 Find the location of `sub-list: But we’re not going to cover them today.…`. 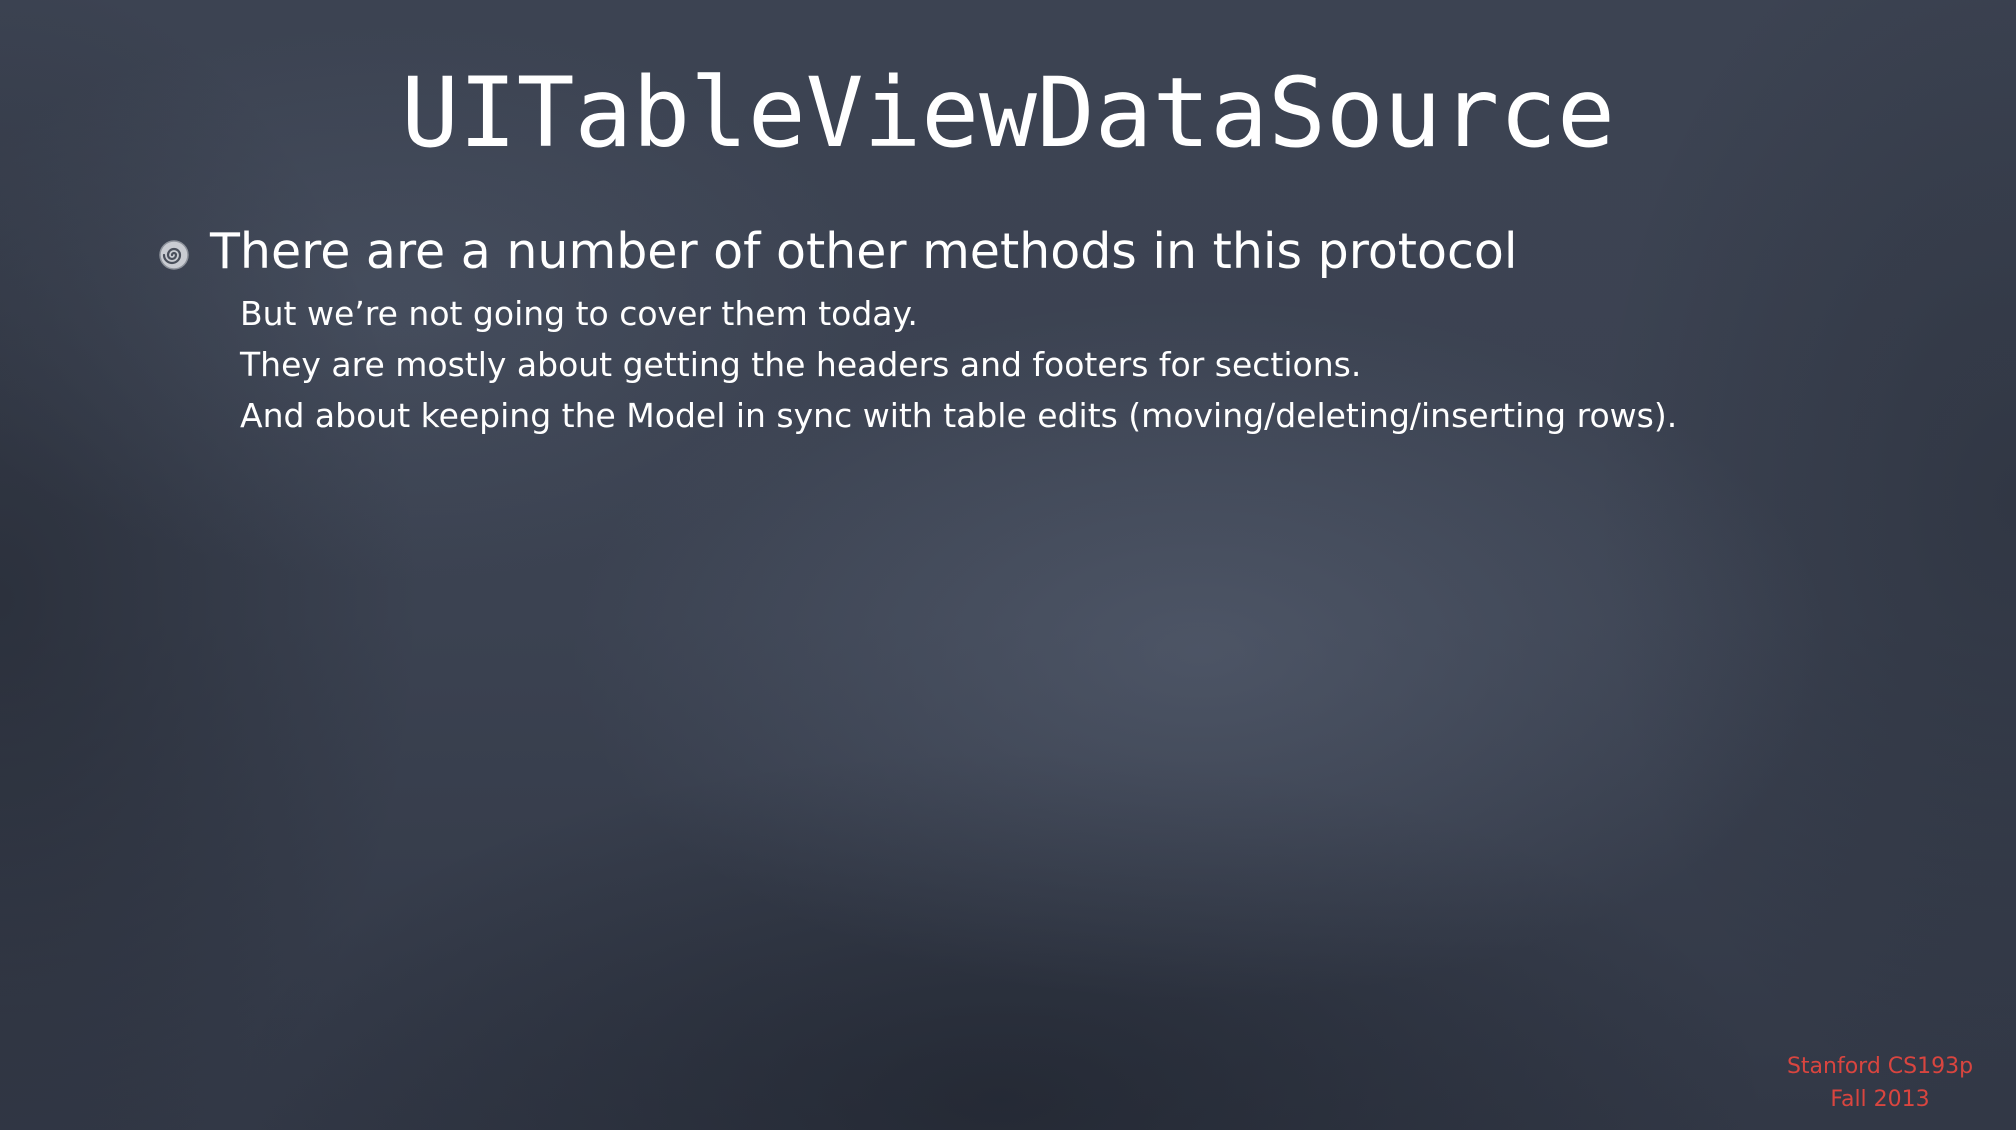

sub-list: But we’re not going to cover them today.… is located at coordinates (958, 364).